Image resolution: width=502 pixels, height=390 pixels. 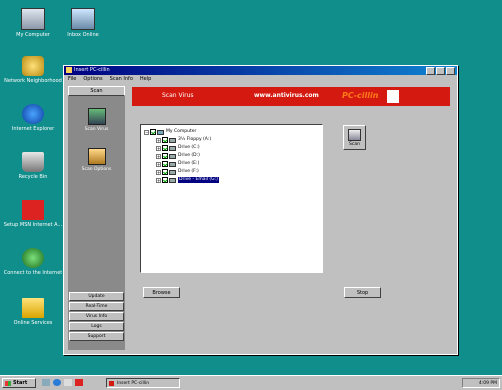 What do you see at coordinates (195, 139) in the screenshot?
I see `tree-node-label: 3½ Floppy (A:)` at bounding box center [195, 139].